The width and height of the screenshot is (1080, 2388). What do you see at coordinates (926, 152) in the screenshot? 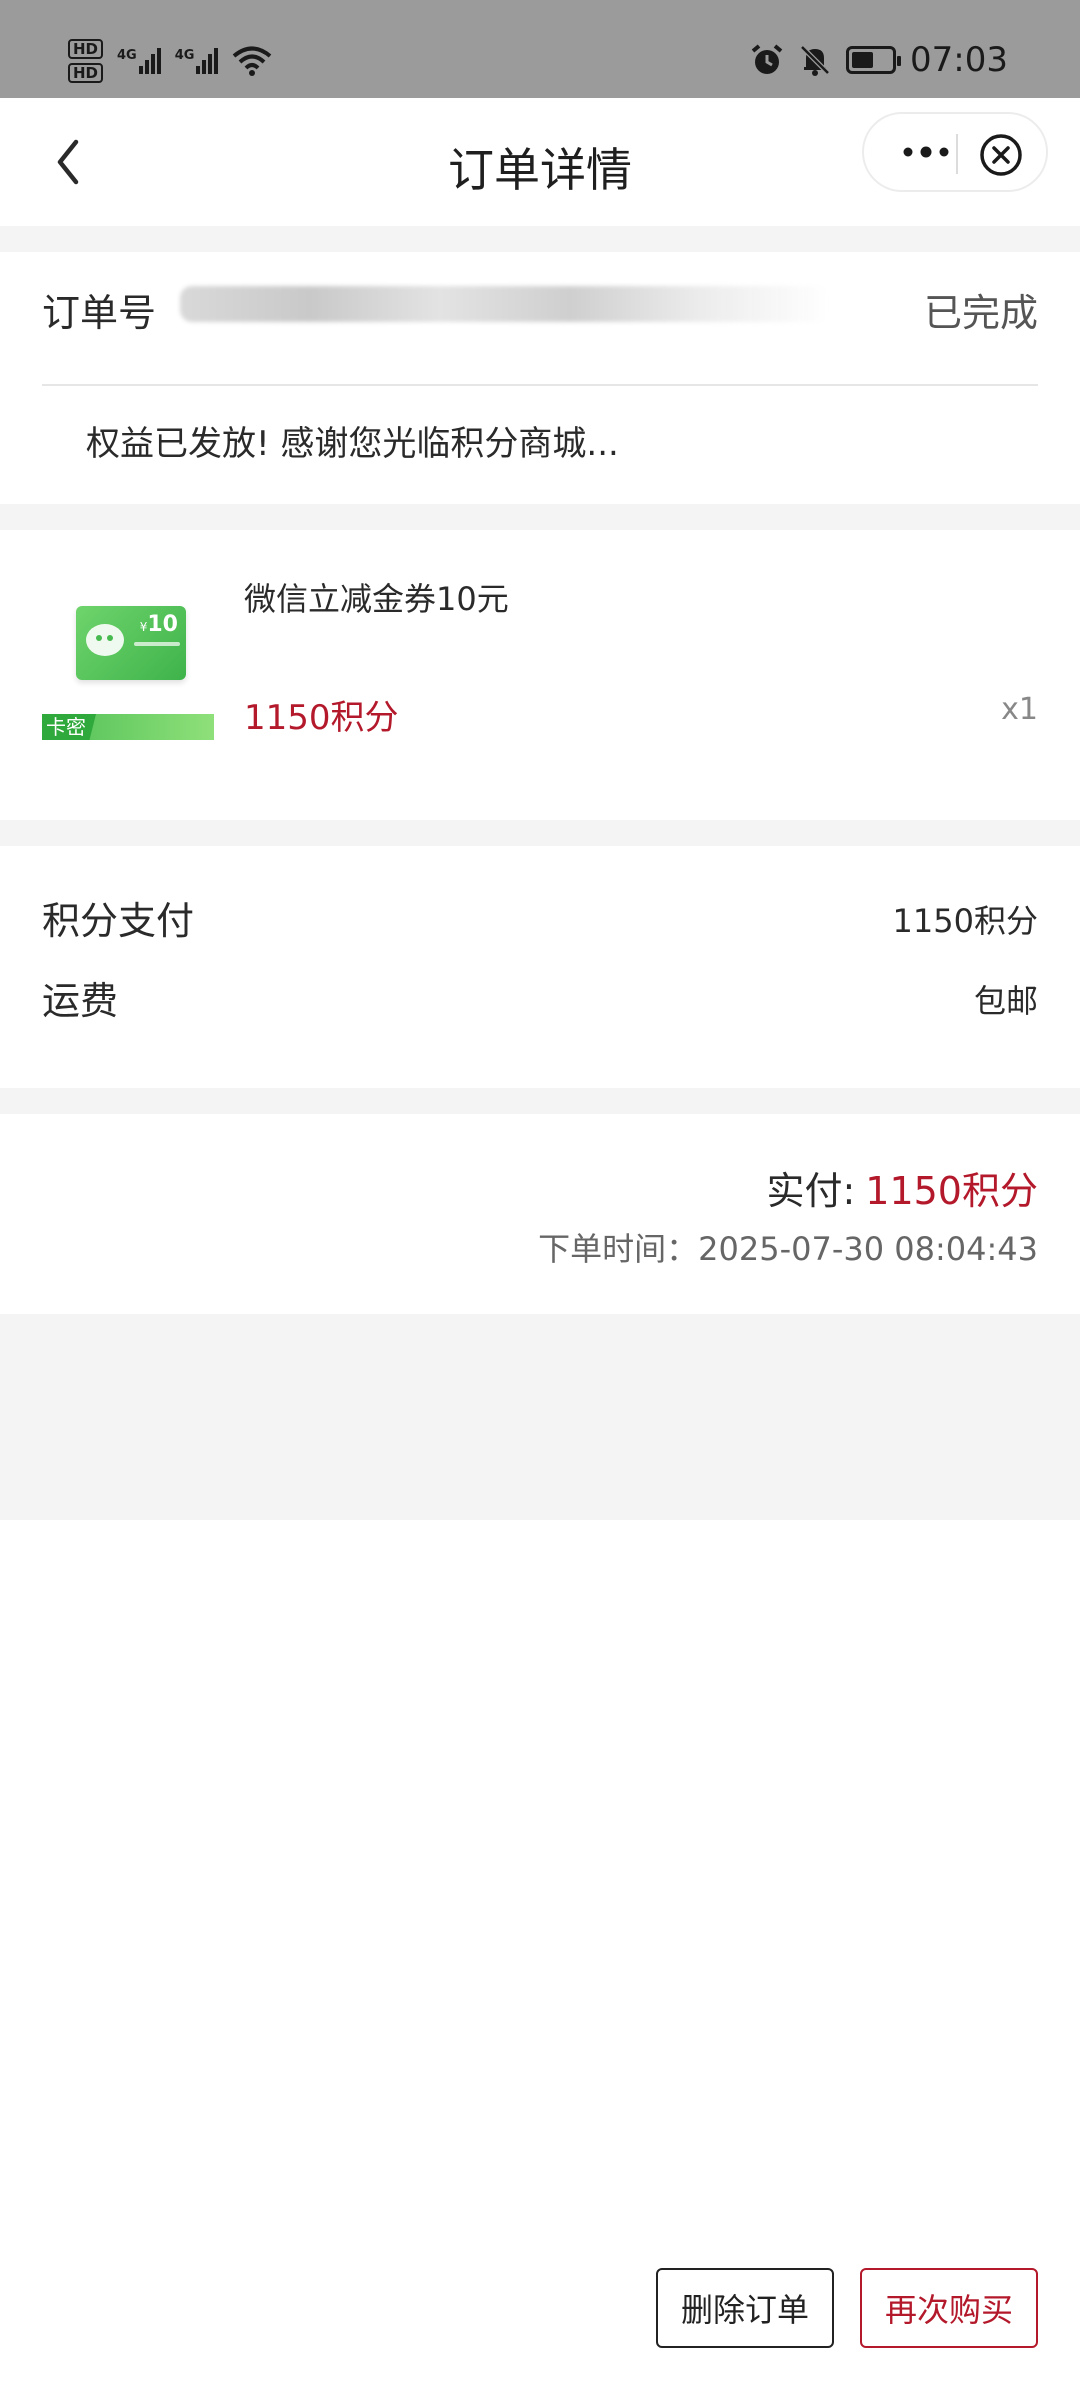
I see `more-dots-icon` at bounding box center [926, 152].